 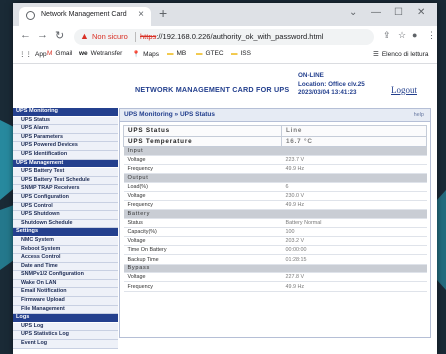 What do you see at coordinates (65, 284) in the screenshot?
I see `sidebar-item-wake-on-lan: Wake On LAN` at bounding box center [65, 284].